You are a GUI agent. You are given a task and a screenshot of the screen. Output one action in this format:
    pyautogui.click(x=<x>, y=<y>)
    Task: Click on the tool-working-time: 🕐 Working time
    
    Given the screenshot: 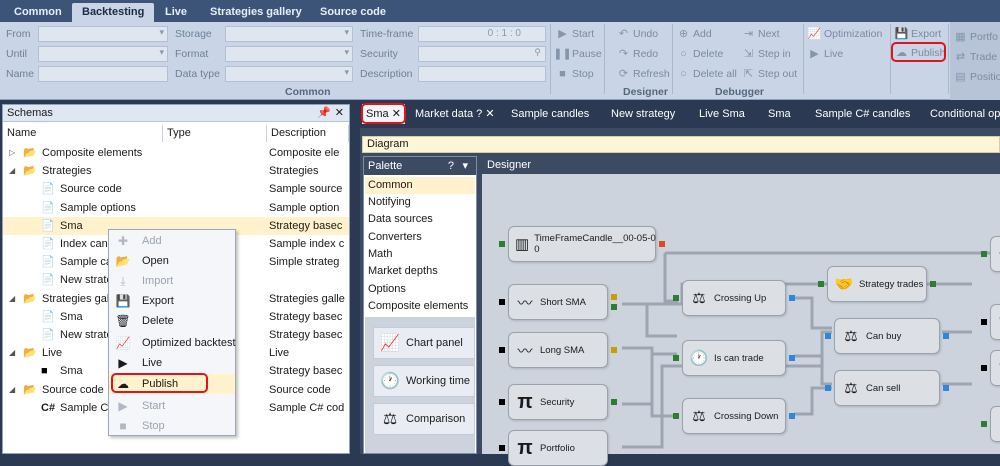 What is the action you would take?
    pyautogui.click(x=424, y=381)
    